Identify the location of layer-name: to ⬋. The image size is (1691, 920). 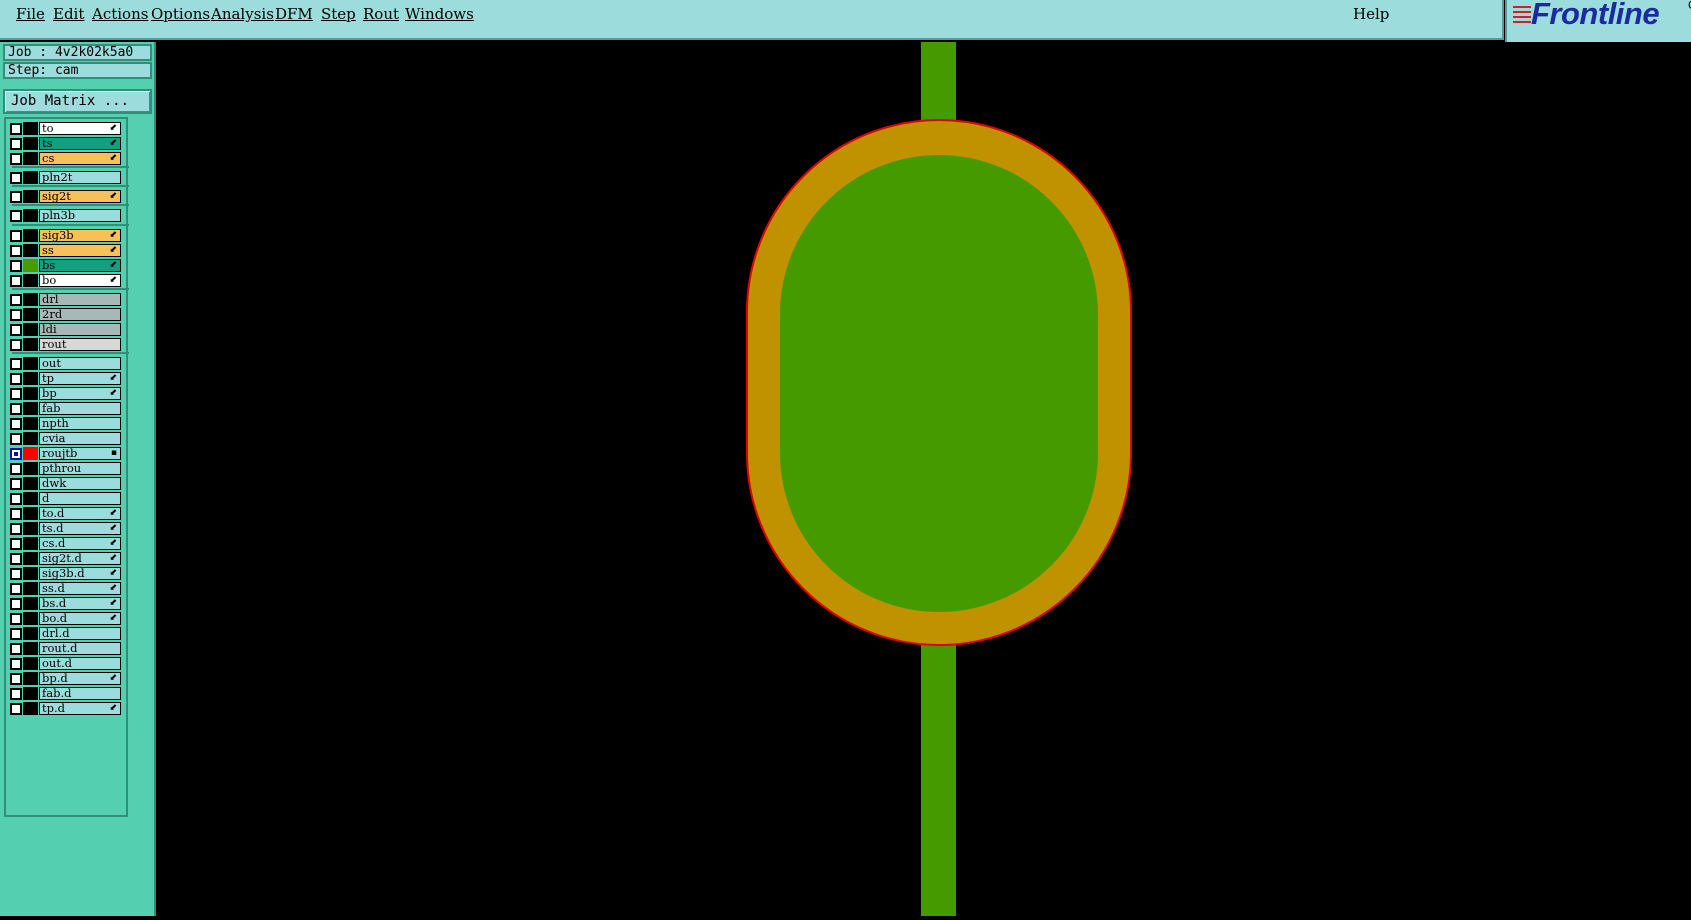
(80, 128).